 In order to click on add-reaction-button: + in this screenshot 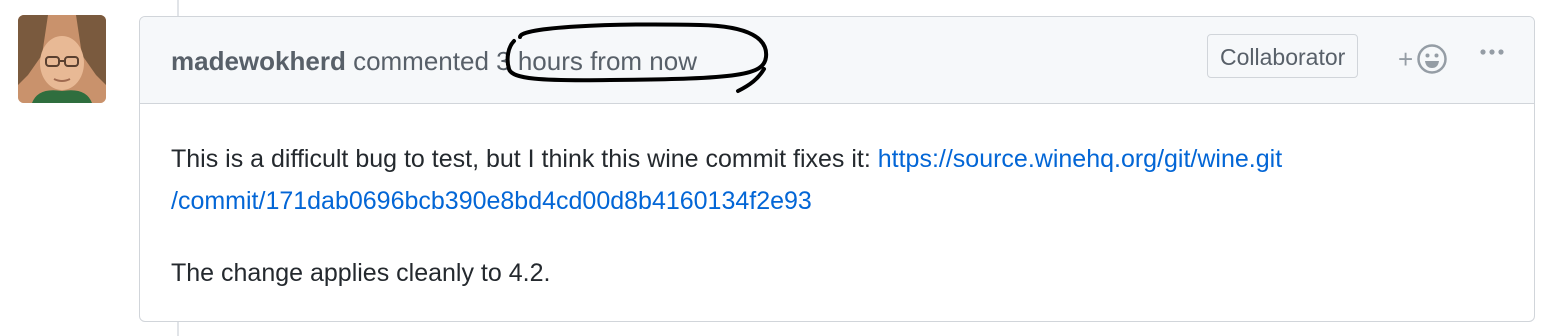, I will do `click(1426, 60)`.